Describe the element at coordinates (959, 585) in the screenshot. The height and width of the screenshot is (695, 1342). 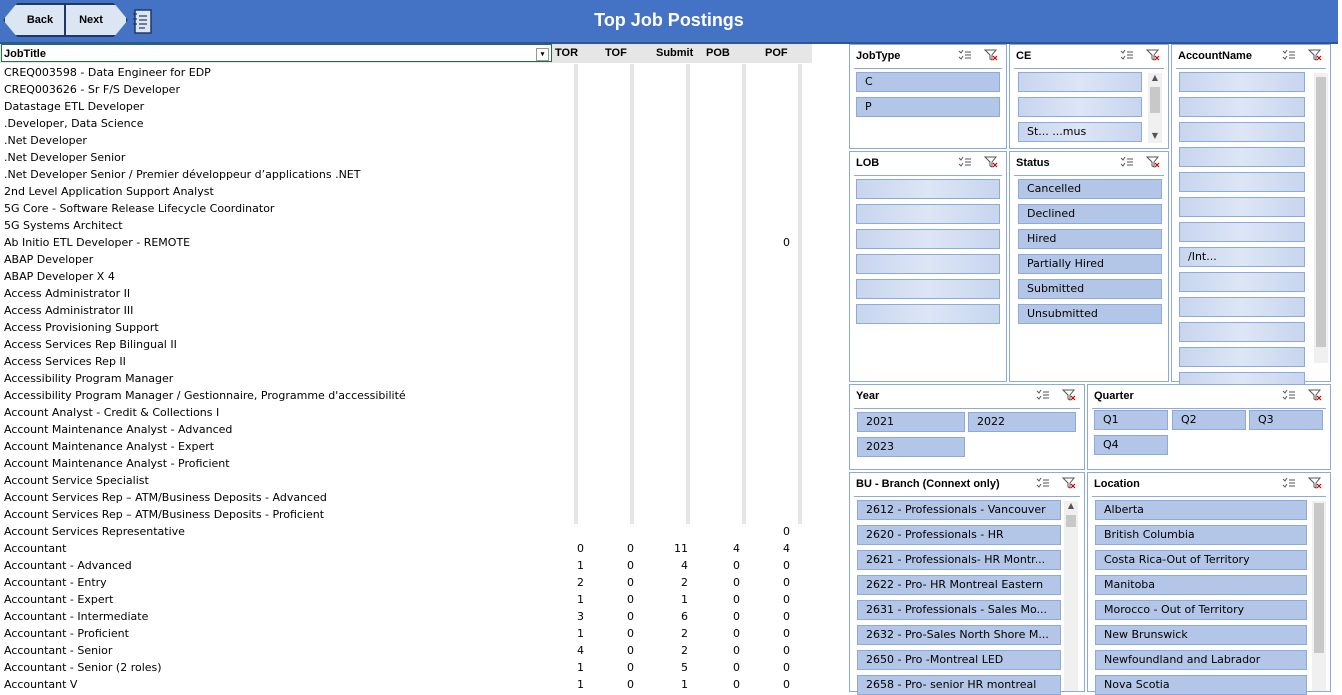
I see `slicer-item-branch: 2622 - Pro- HR Montreal Eastern` at that location.